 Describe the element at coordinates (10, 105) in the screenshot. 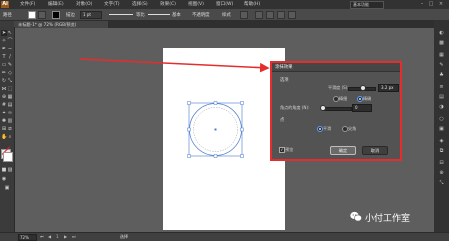

I see `gradient-tool-icon: ▤` at that location.